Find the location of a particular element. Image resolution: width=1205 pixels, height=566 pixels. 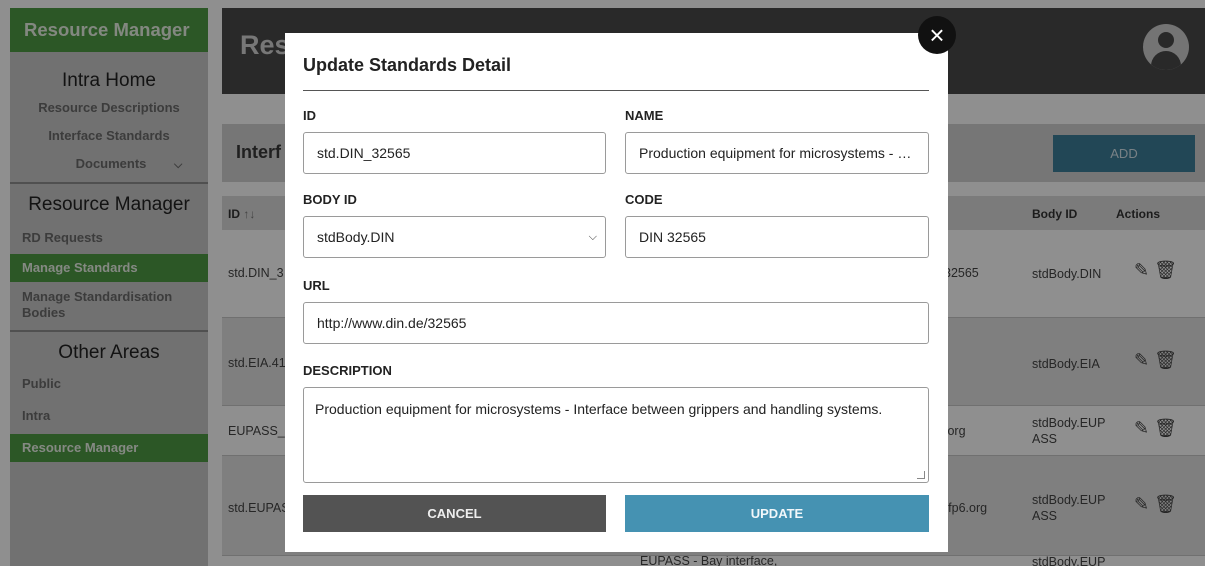

body-id-selected-value: stdBody.DIN is located at coordinates (356, 237).